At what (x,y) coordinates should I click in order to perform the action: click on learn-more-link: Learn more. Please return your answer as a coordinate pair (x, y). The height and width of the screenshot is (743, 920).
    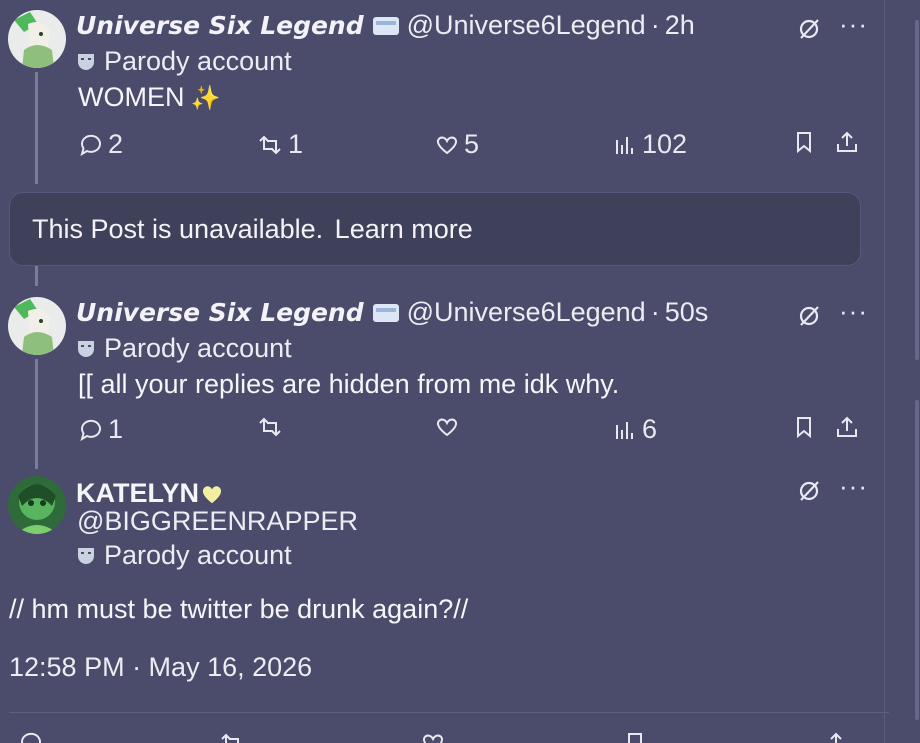
    Looking at the image, I should click on (404, 229).